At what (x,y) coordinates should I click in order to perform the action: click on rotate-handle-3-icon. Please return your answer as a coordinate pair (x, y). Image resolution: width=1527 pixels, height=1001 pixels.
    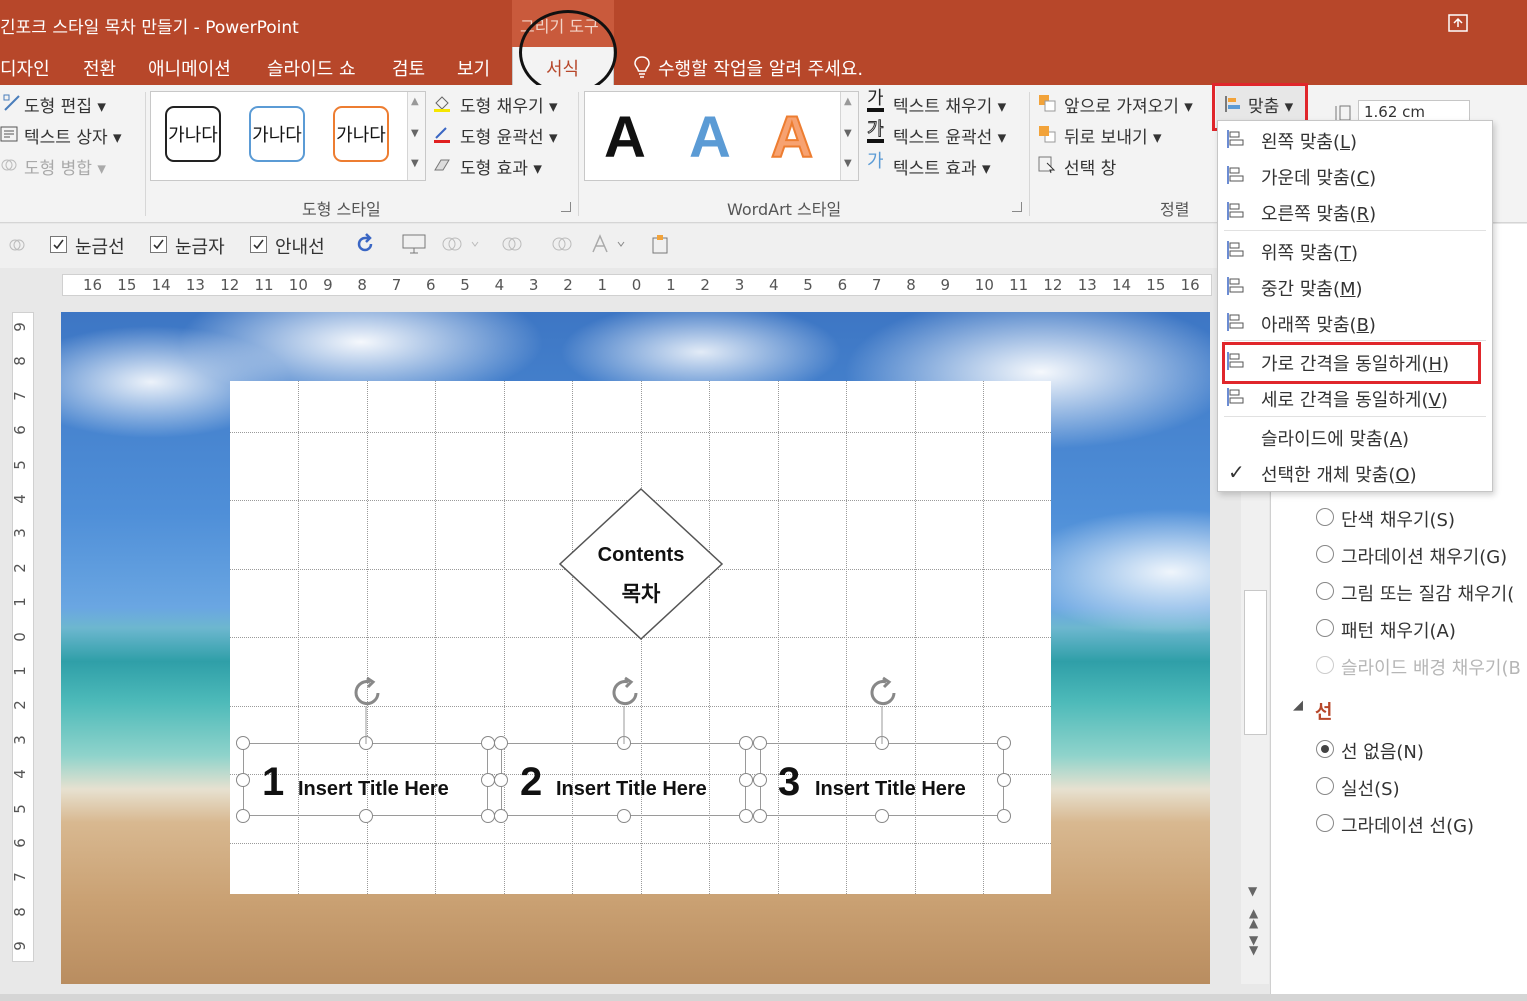
    Looking at the image, I should click on (886, 710).